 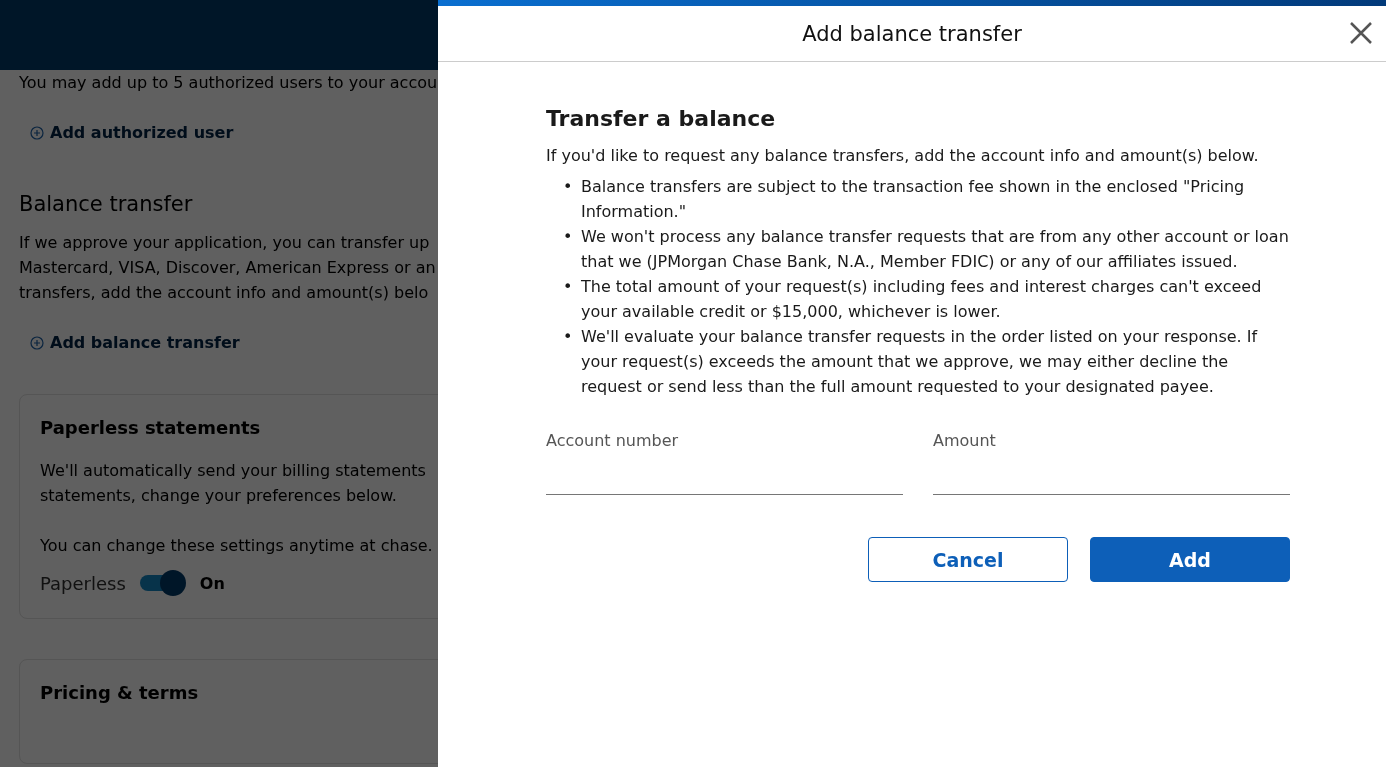 I want to click on intro-text: If you'd like to request any balance transfers, add the account info and amount(s) below., so click(x=903, y=156).